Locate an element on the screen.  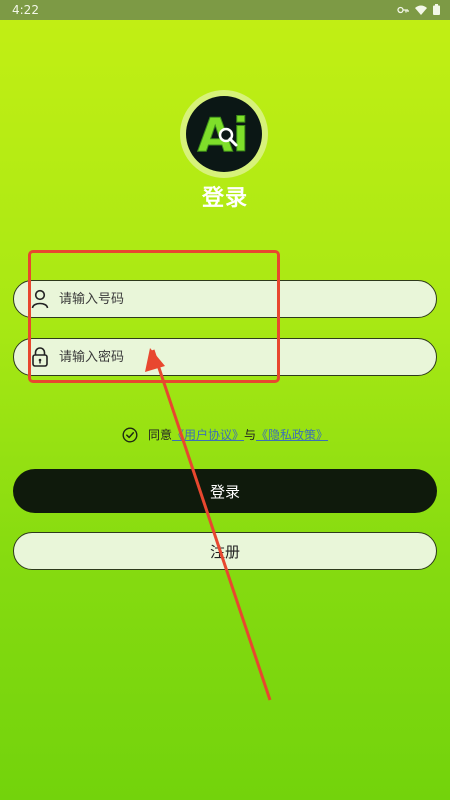
register-button-label: 注册 is located at coordinates (224, 551).